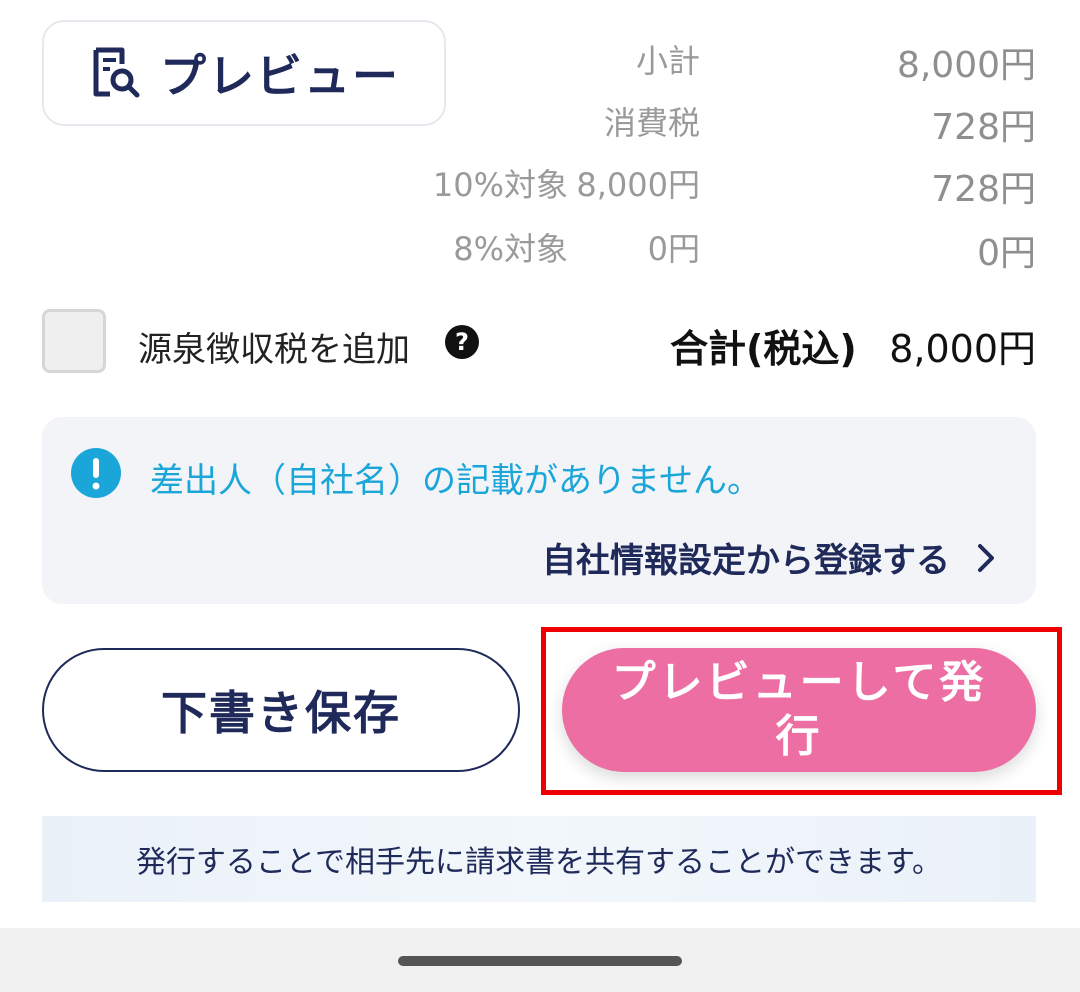 Image resolution: width=1080 pixels, height=992 pixels. Describe the element at coordinates (540, 117) in the screenshot. I see `tax-row: 消費税 728円` at that location.